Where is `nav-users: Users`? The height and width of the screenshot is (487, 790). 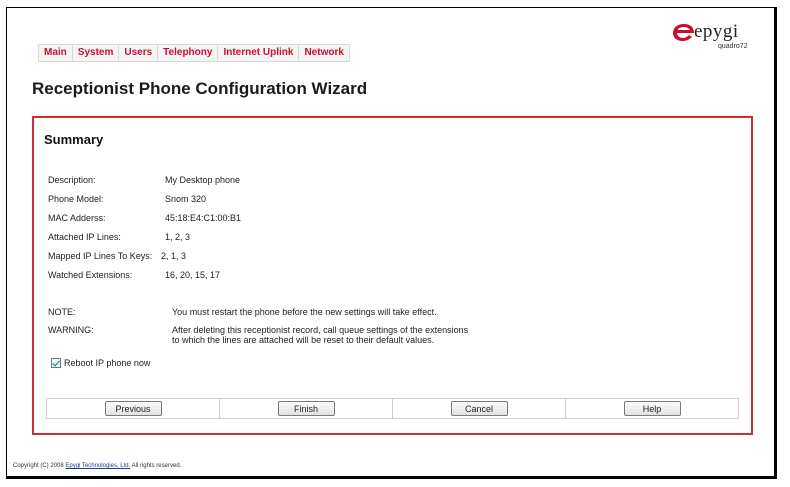 nav-users: Users is located at coordinates (139, 53).